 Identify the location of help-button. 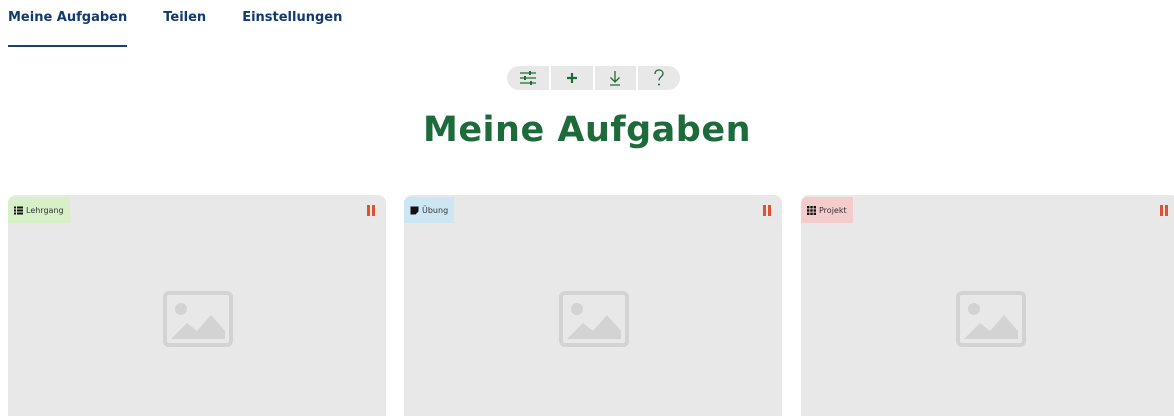
(659, 78).